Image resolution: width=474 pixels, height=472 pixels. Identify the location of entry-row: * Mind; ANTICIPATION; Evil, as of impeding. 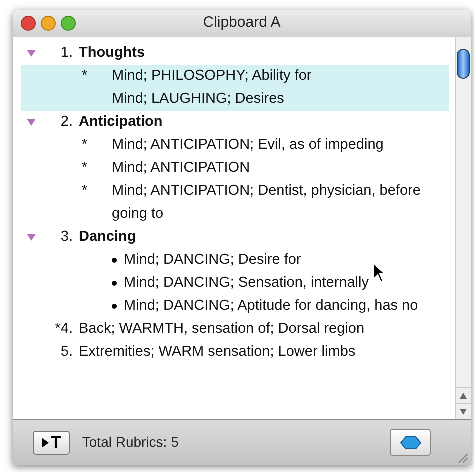
(235, 145).